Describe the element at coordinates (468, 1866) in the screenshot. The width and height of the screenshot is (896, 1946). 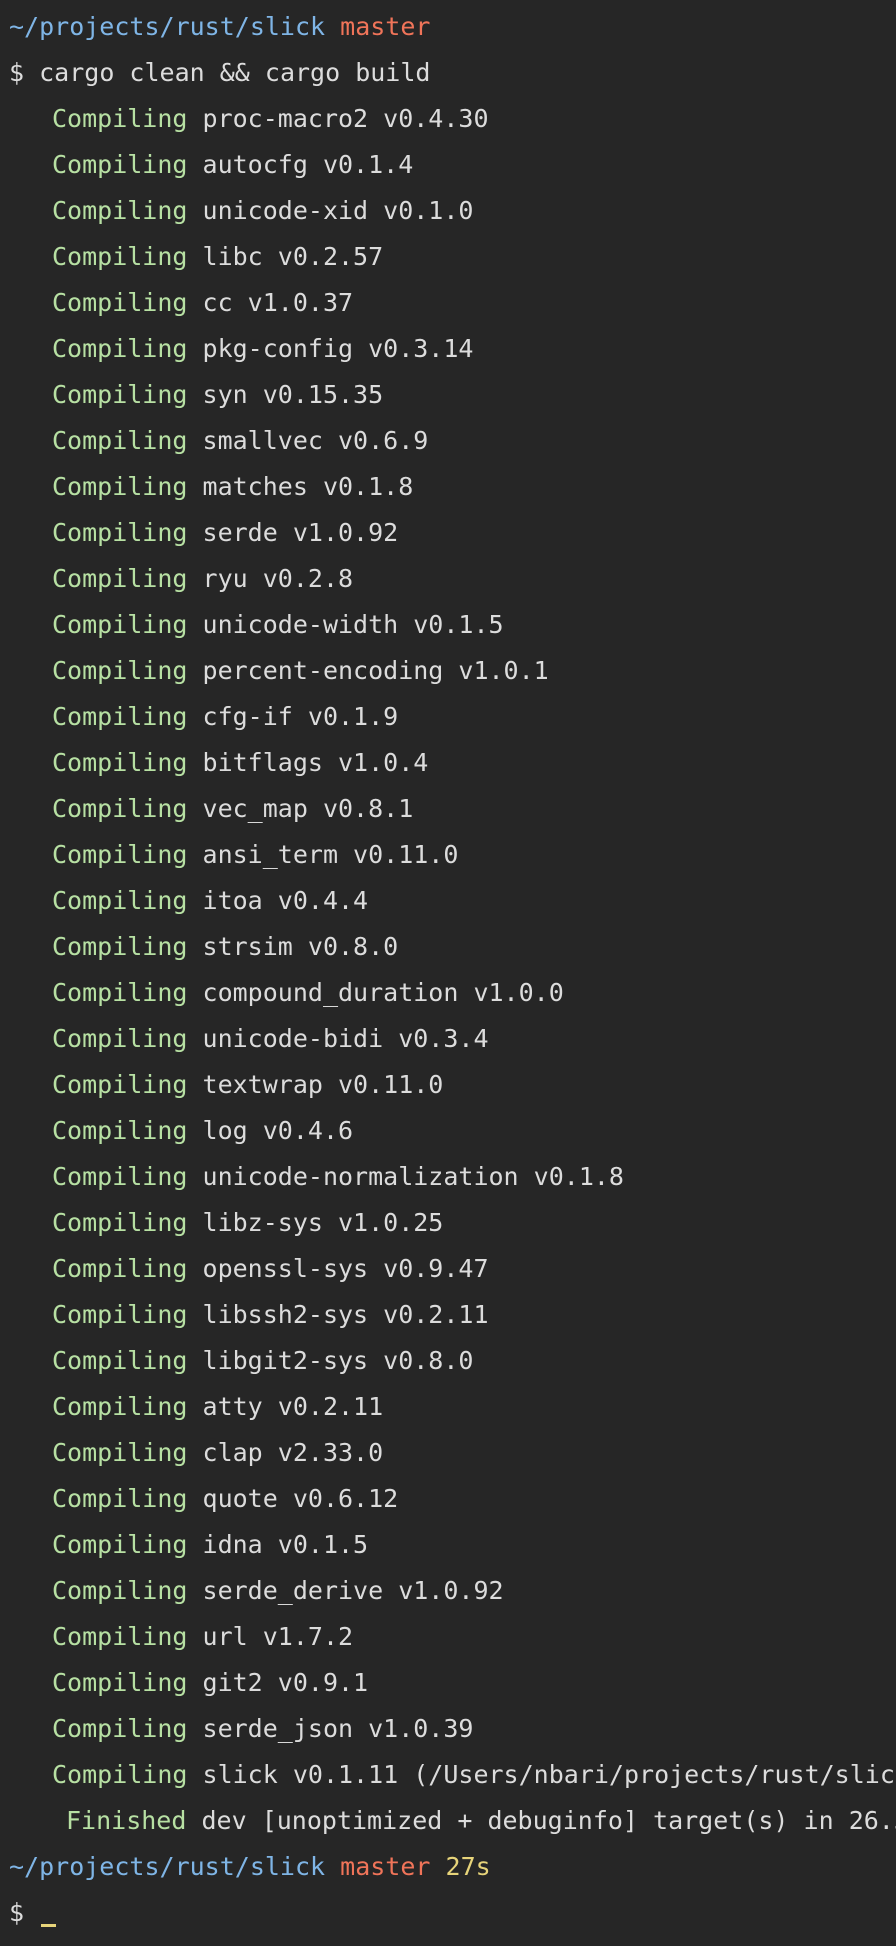
I see `command-duration: 27s` at that location.